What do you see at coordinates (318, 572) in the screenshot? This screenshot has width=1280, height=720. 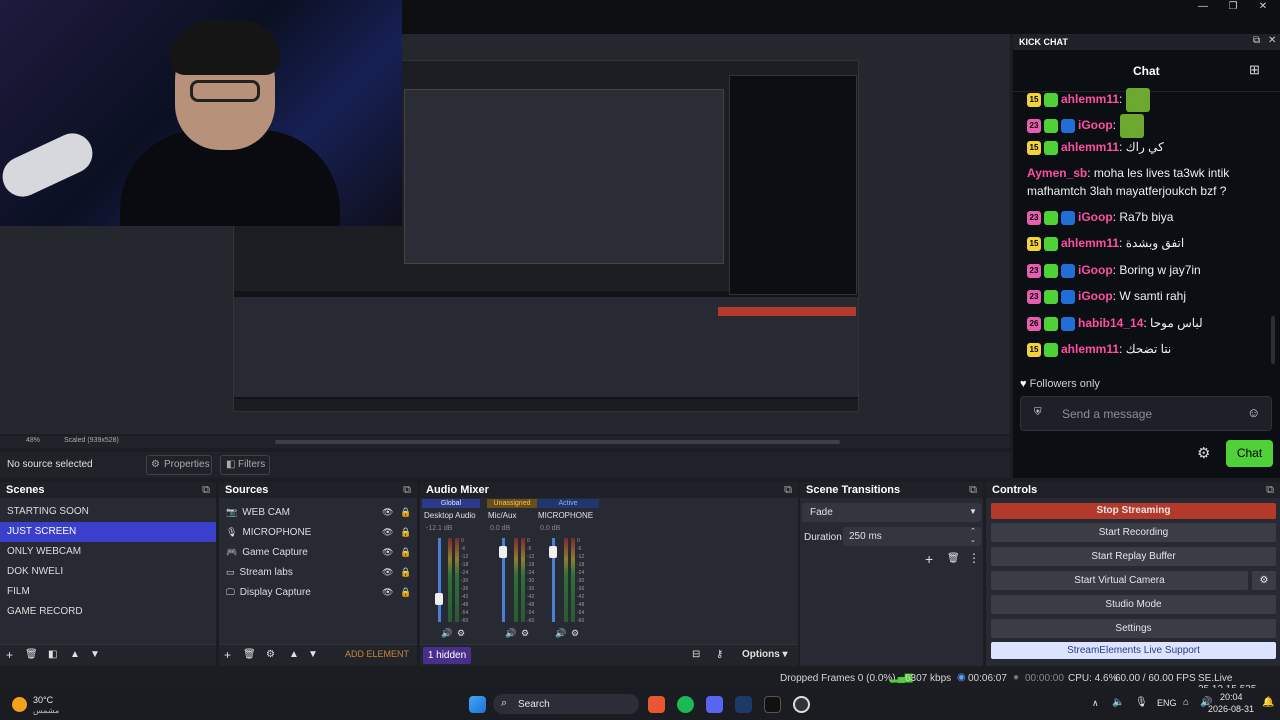 I see `source-item: ▭ Stream labs 👁 🔒` at bounding box center [318, 572].